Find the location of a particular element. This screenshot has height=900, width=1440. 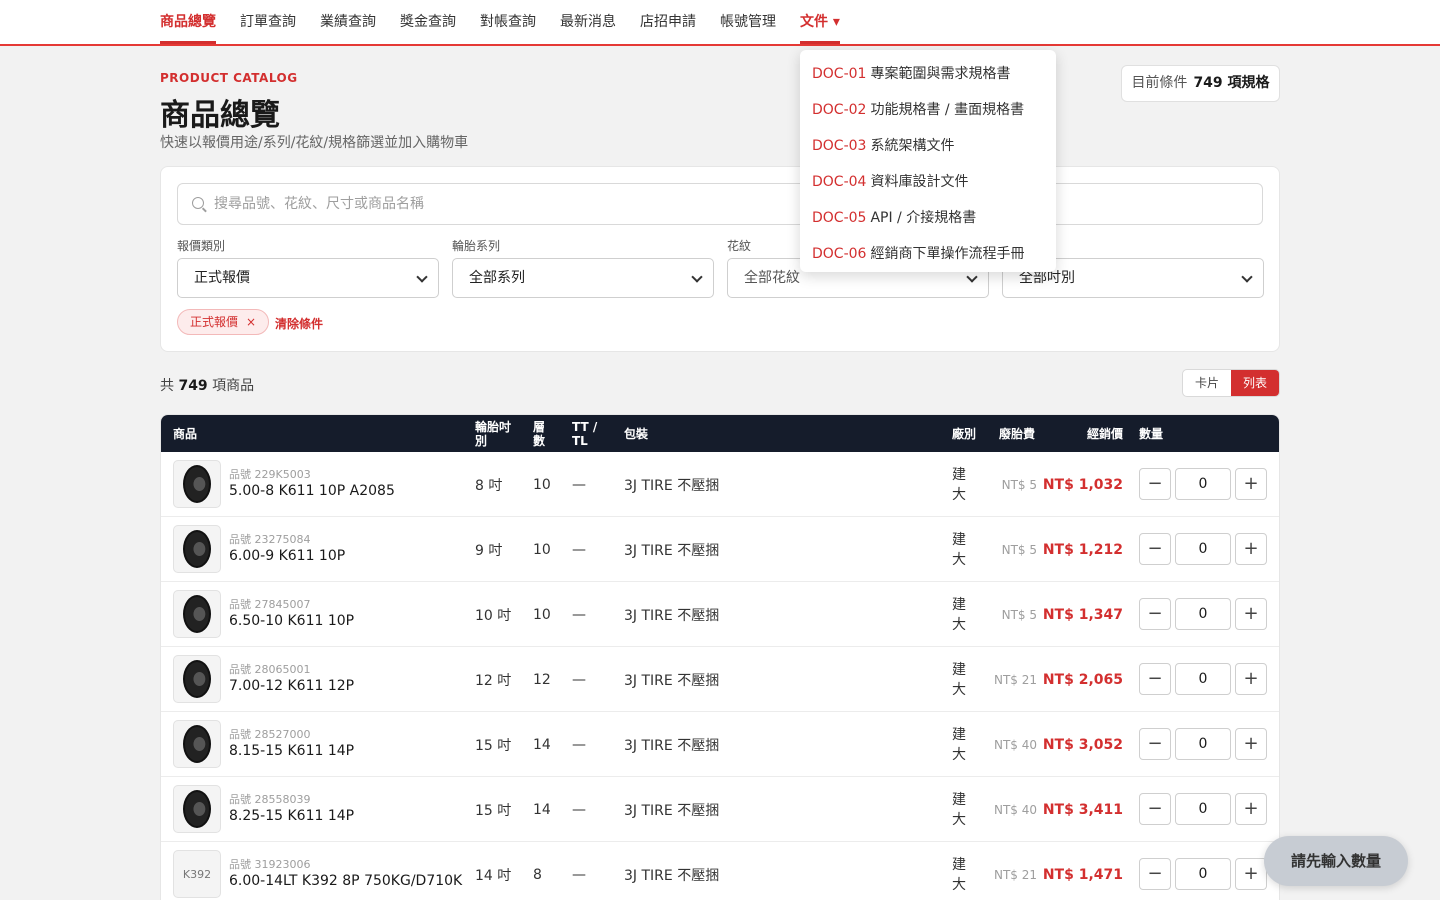

docs-menu-item: DOC-06 經銷商下單操作流程手冊 is located at coordinates (918, 253).